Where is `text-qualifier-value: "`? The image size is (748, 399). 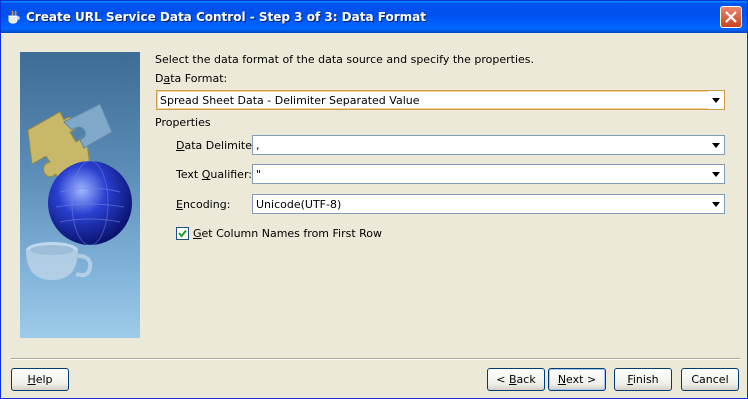
text-qualifier-value: " is located at coordinates (259, 174).